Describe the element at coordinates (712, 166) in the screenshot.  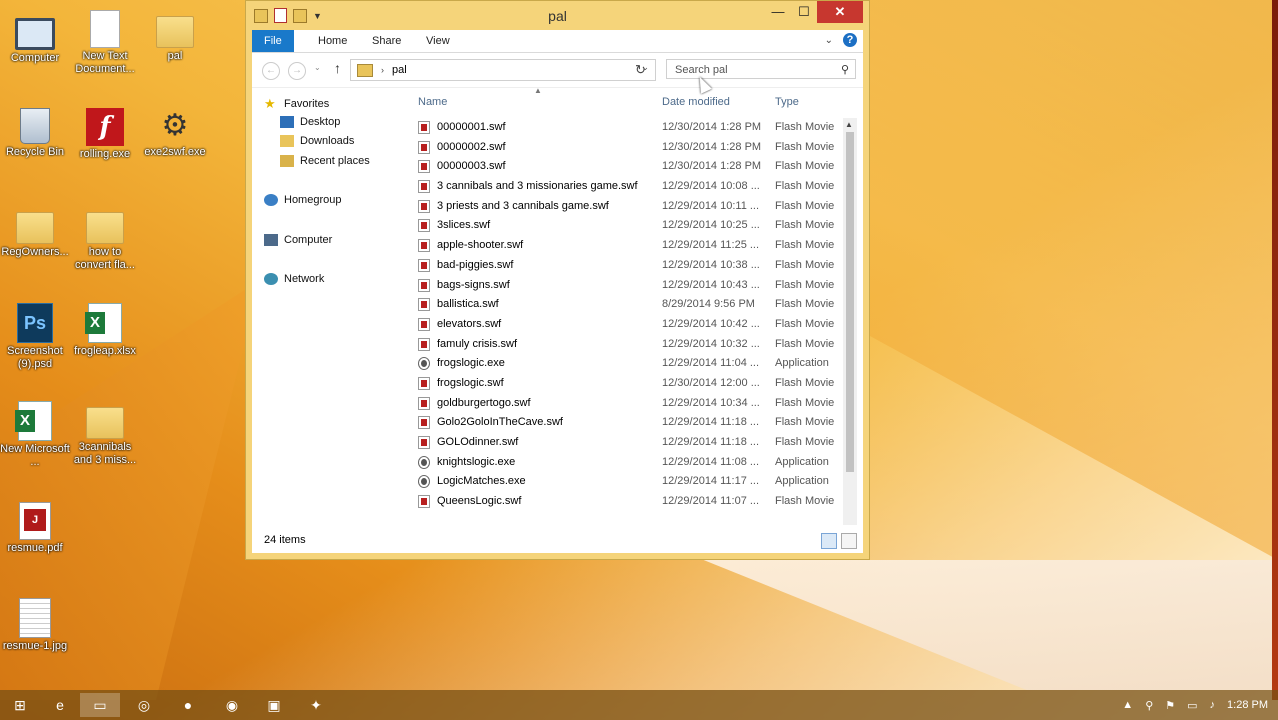
I see `file-date: 12/30/2014 1:28 PM` at that location.